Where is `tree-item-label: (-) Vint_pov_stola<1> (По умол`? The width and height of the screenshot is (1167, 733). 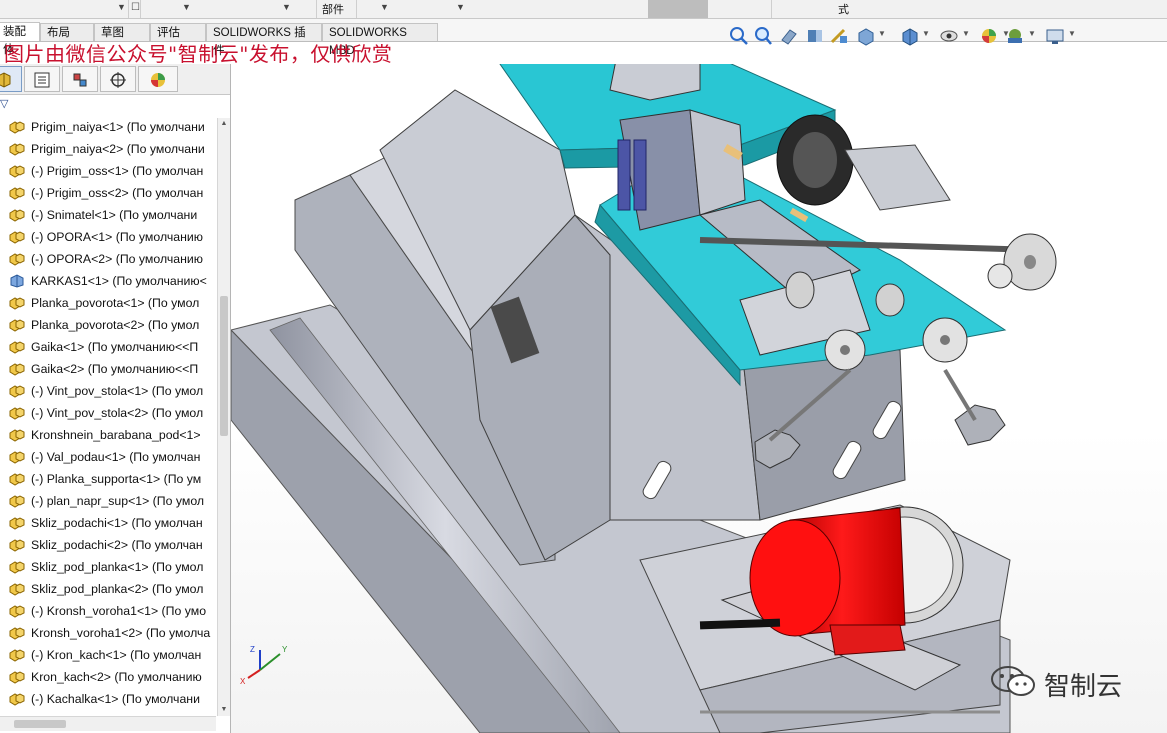
tree-item-label: (-) Vint_pov_stola<1> (По умол is located at coordinates (117, 391).